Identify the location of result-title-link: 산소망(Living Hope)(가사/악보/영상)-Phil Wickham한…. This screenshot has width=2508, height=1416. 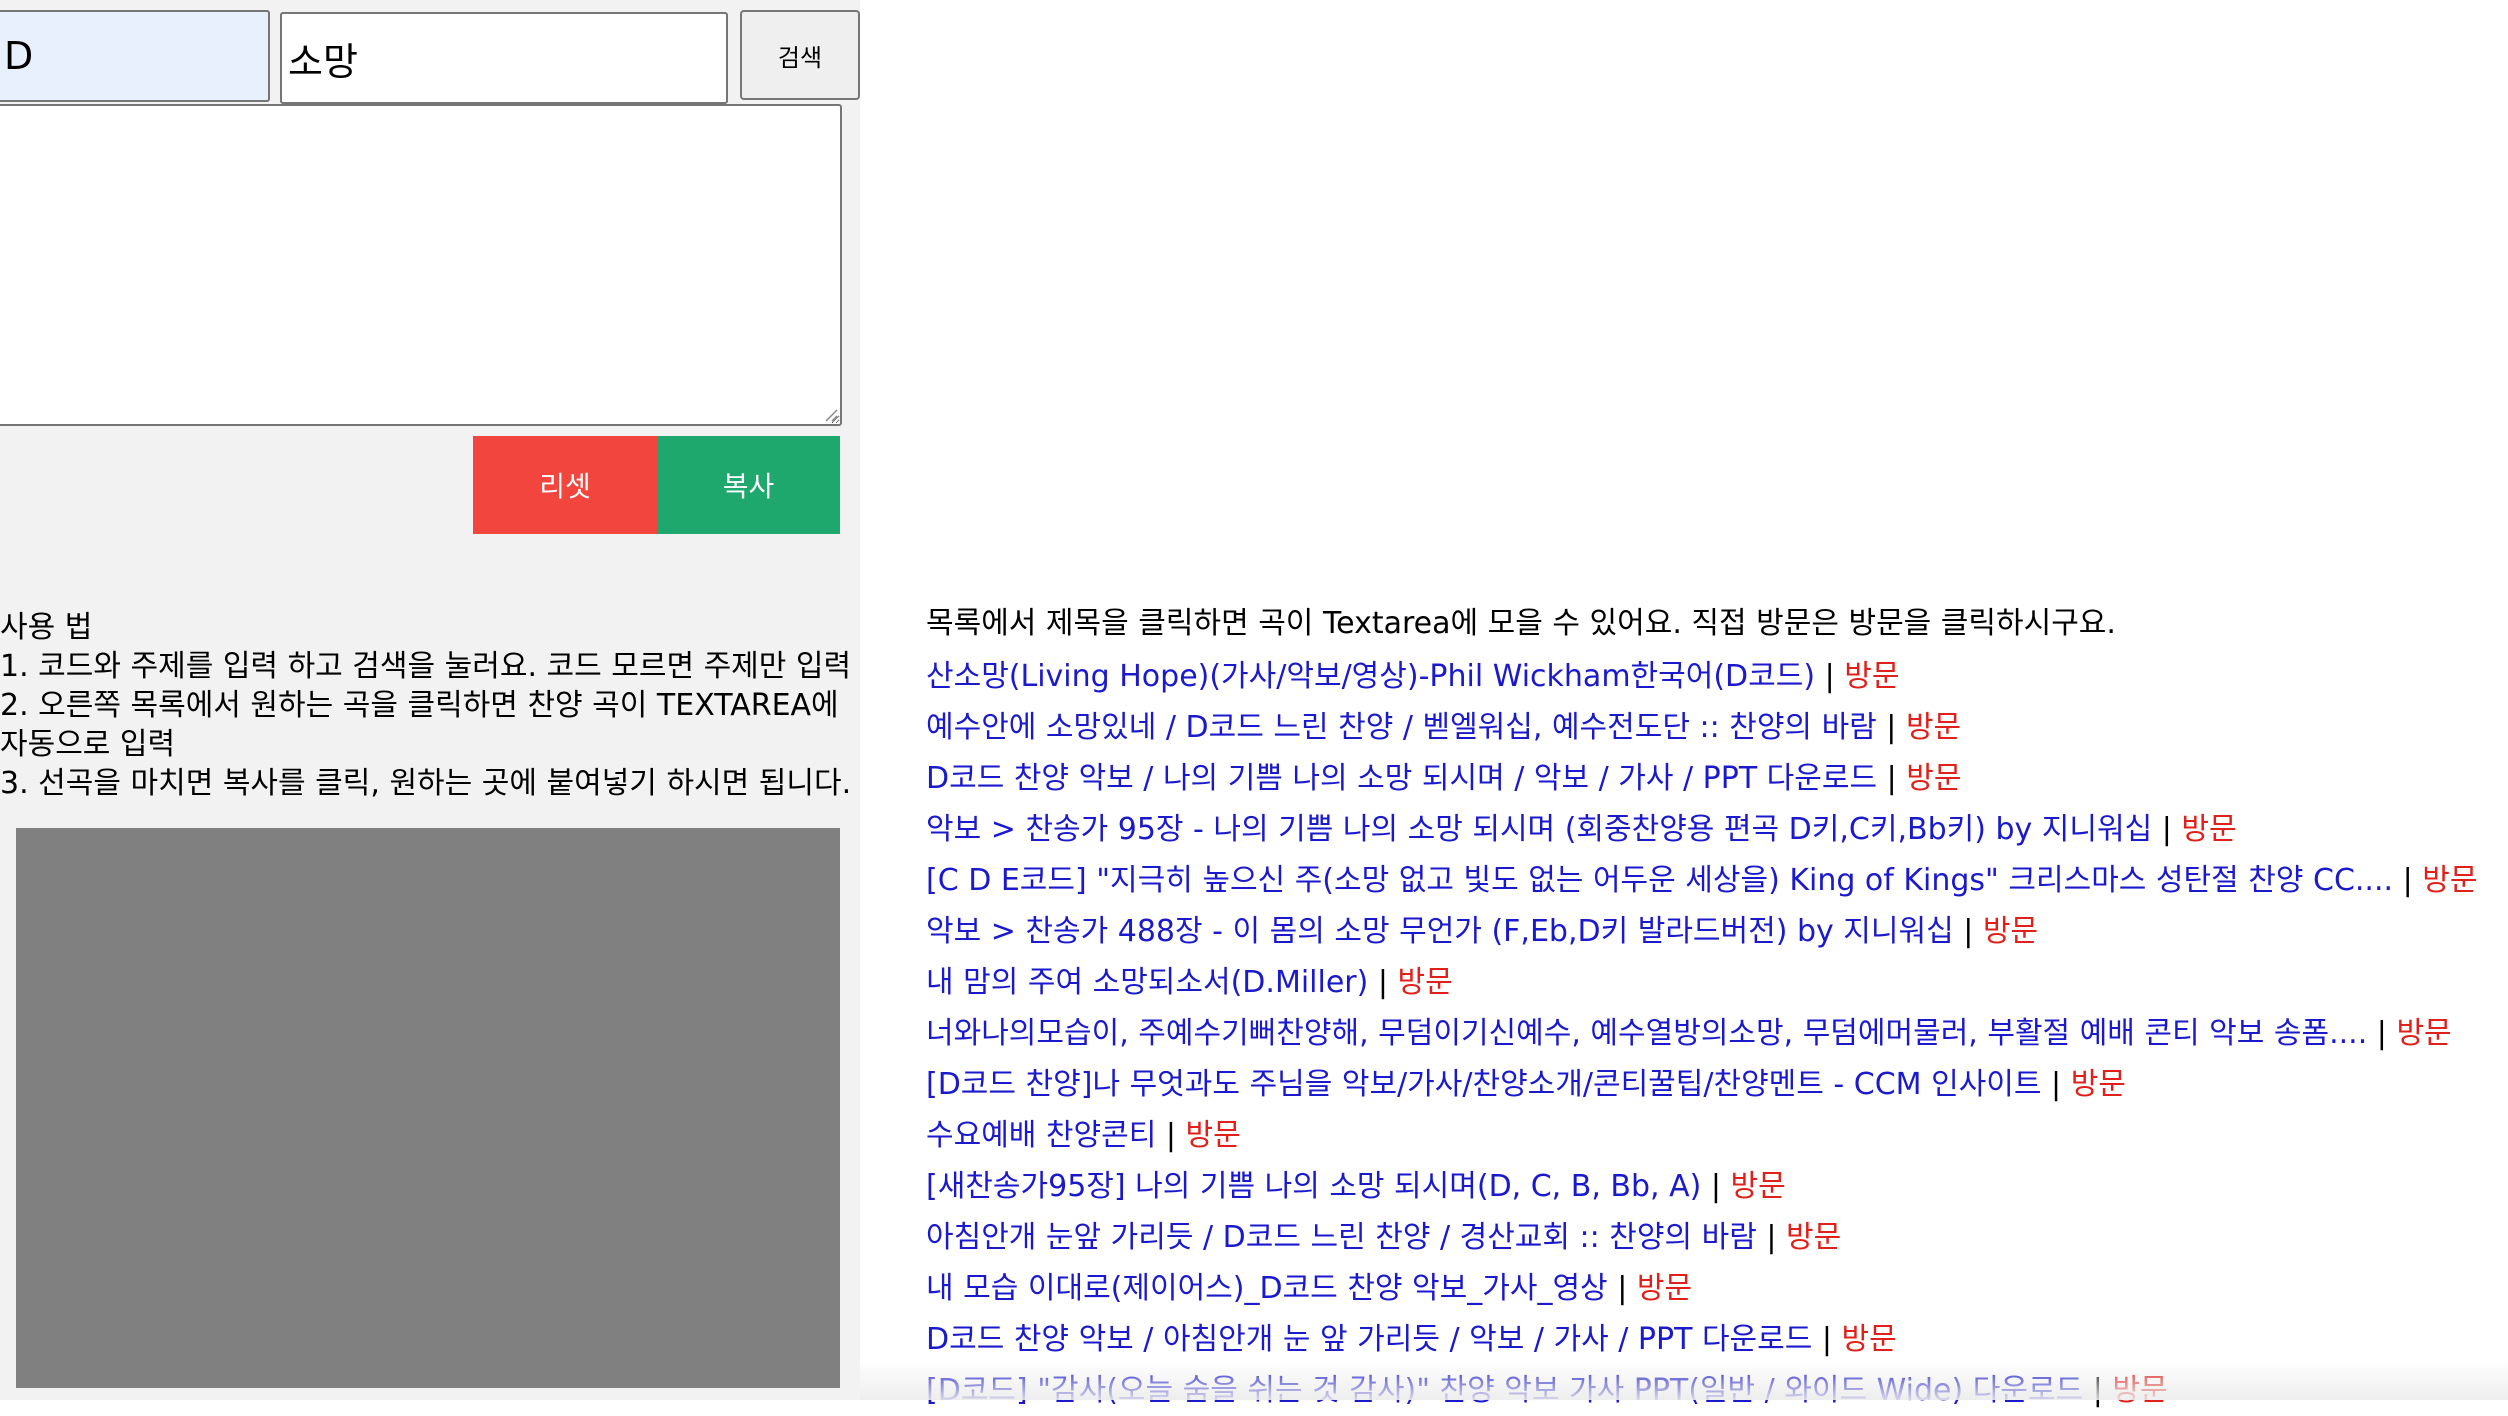
(1370, 676).